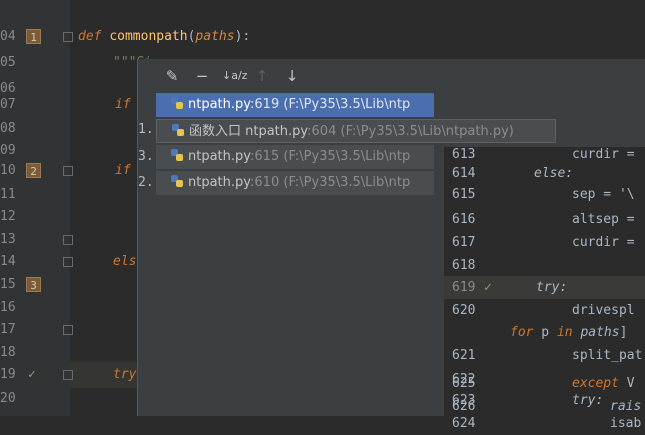 This screenshot has height=435, width=645. What do you see at coordinates (544, 383) in the screenshot?
I see `preview-line: 625 except V` at bounding box center [544, 383].